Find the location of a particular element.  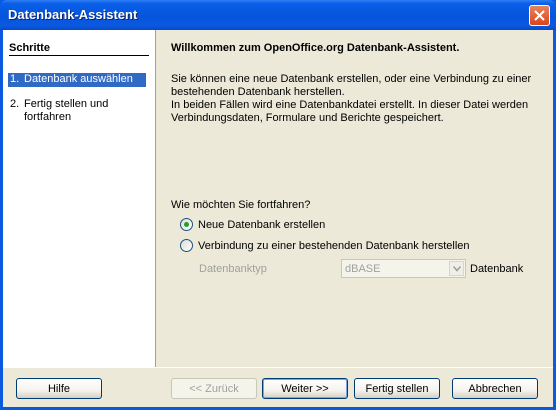

step-number: 1. is located at coordinates (15, 79).